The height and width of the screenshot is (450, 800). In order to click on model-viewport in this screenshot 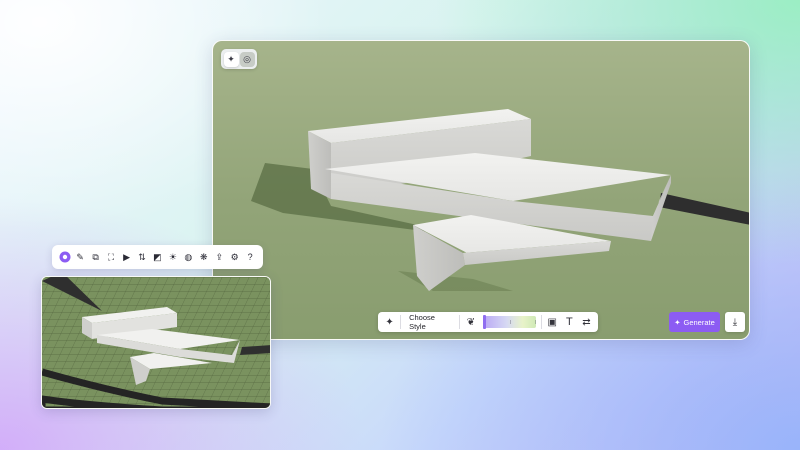, I will do `click(156, 342)`.